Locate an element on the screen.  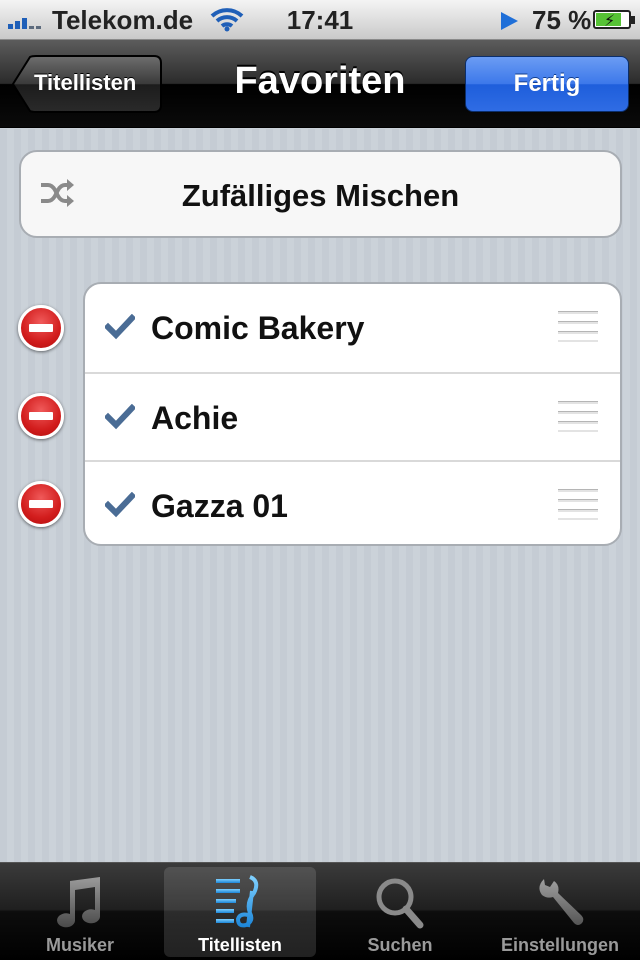
music-note-icon is located at coordinates (80, 902).